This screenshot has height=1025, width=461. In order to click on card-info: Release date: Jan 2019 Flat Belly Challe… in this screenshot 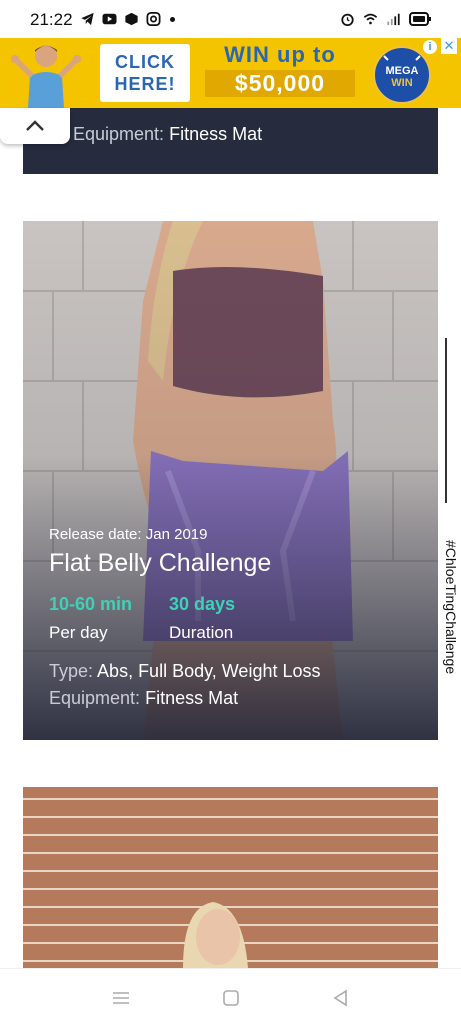, I will do `click(229, 617)`.